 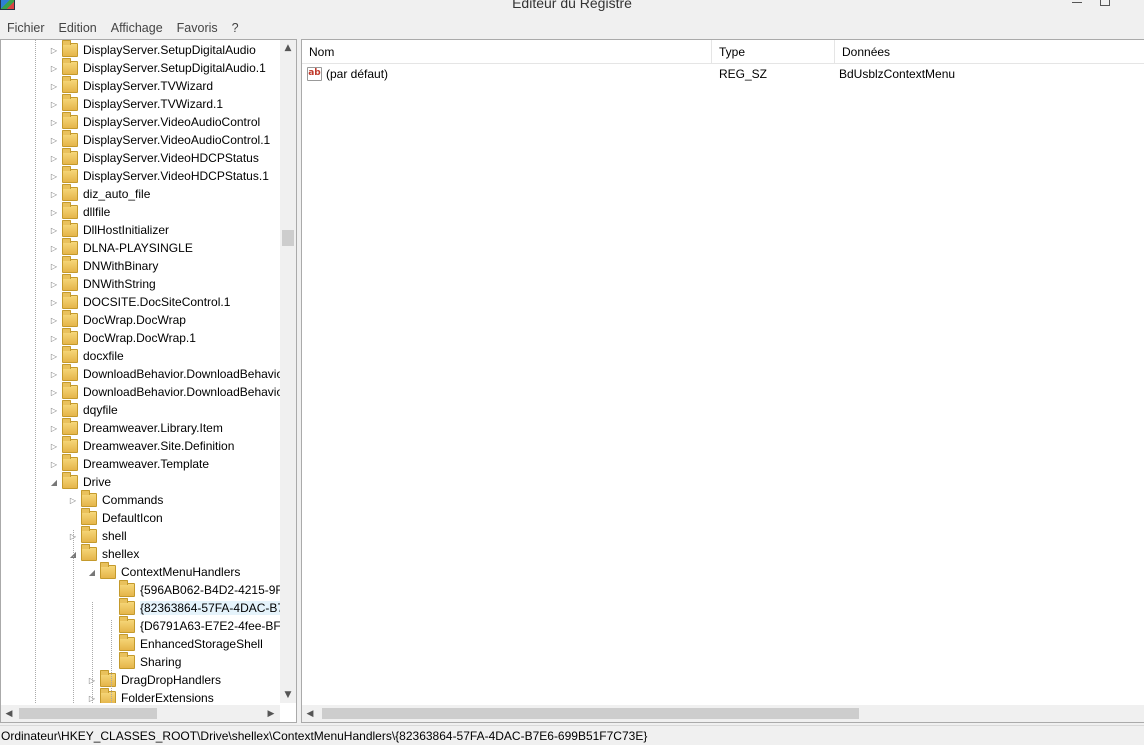 I want to click on menu-help: ?, so click(x=235, y=28).